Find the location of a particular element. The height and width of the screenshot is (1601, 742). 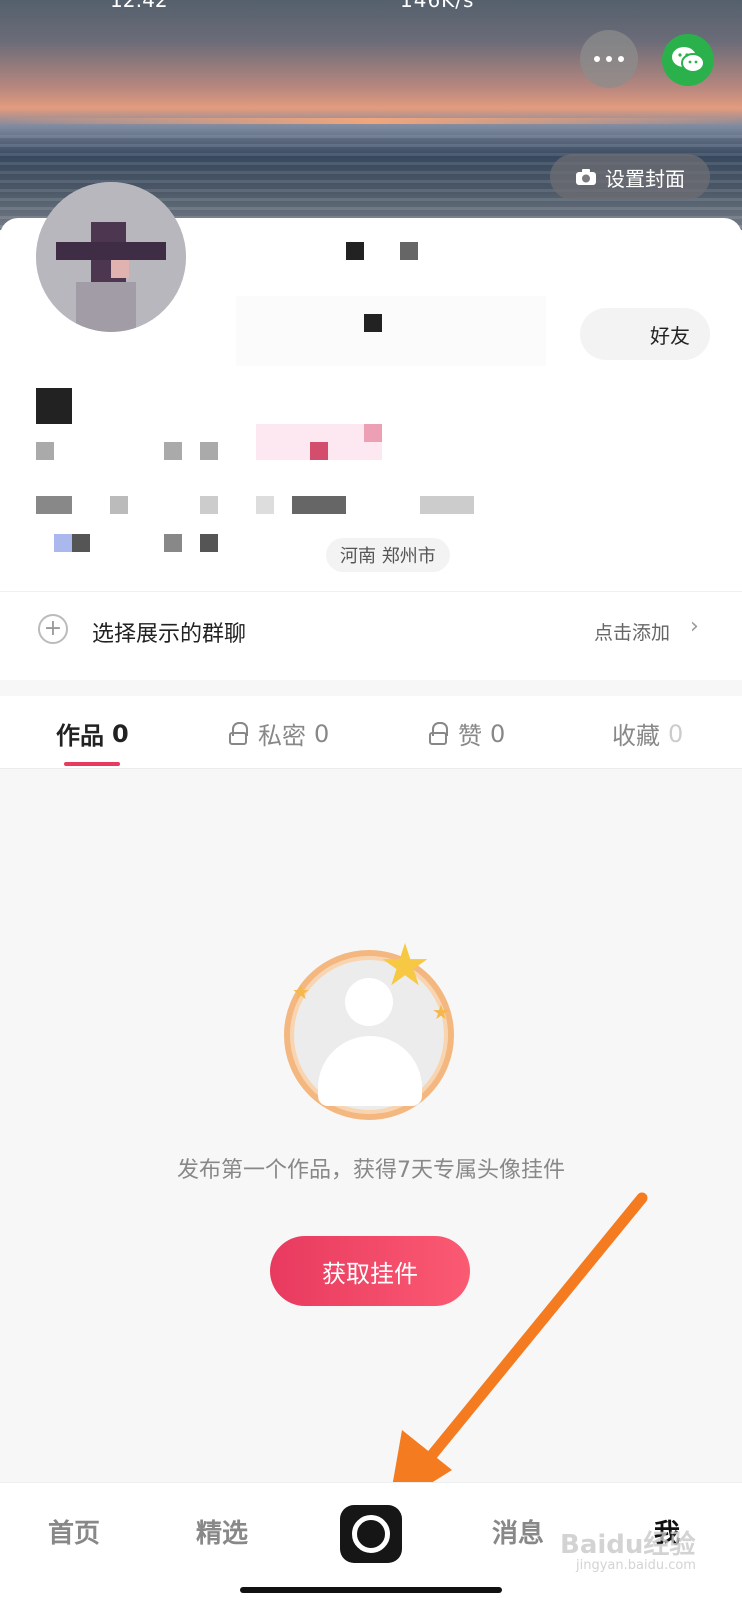

nickname-redacted is located at coordinates (355, 251).